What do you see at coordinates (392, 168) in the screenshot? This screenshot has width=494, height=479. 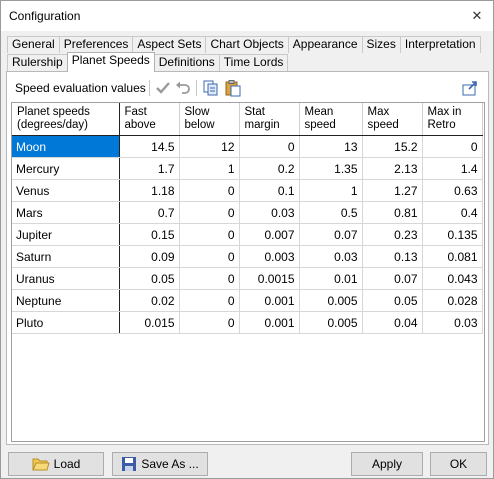 I see `speed-value-cell: 2.13` at bounding box center [392, 168].